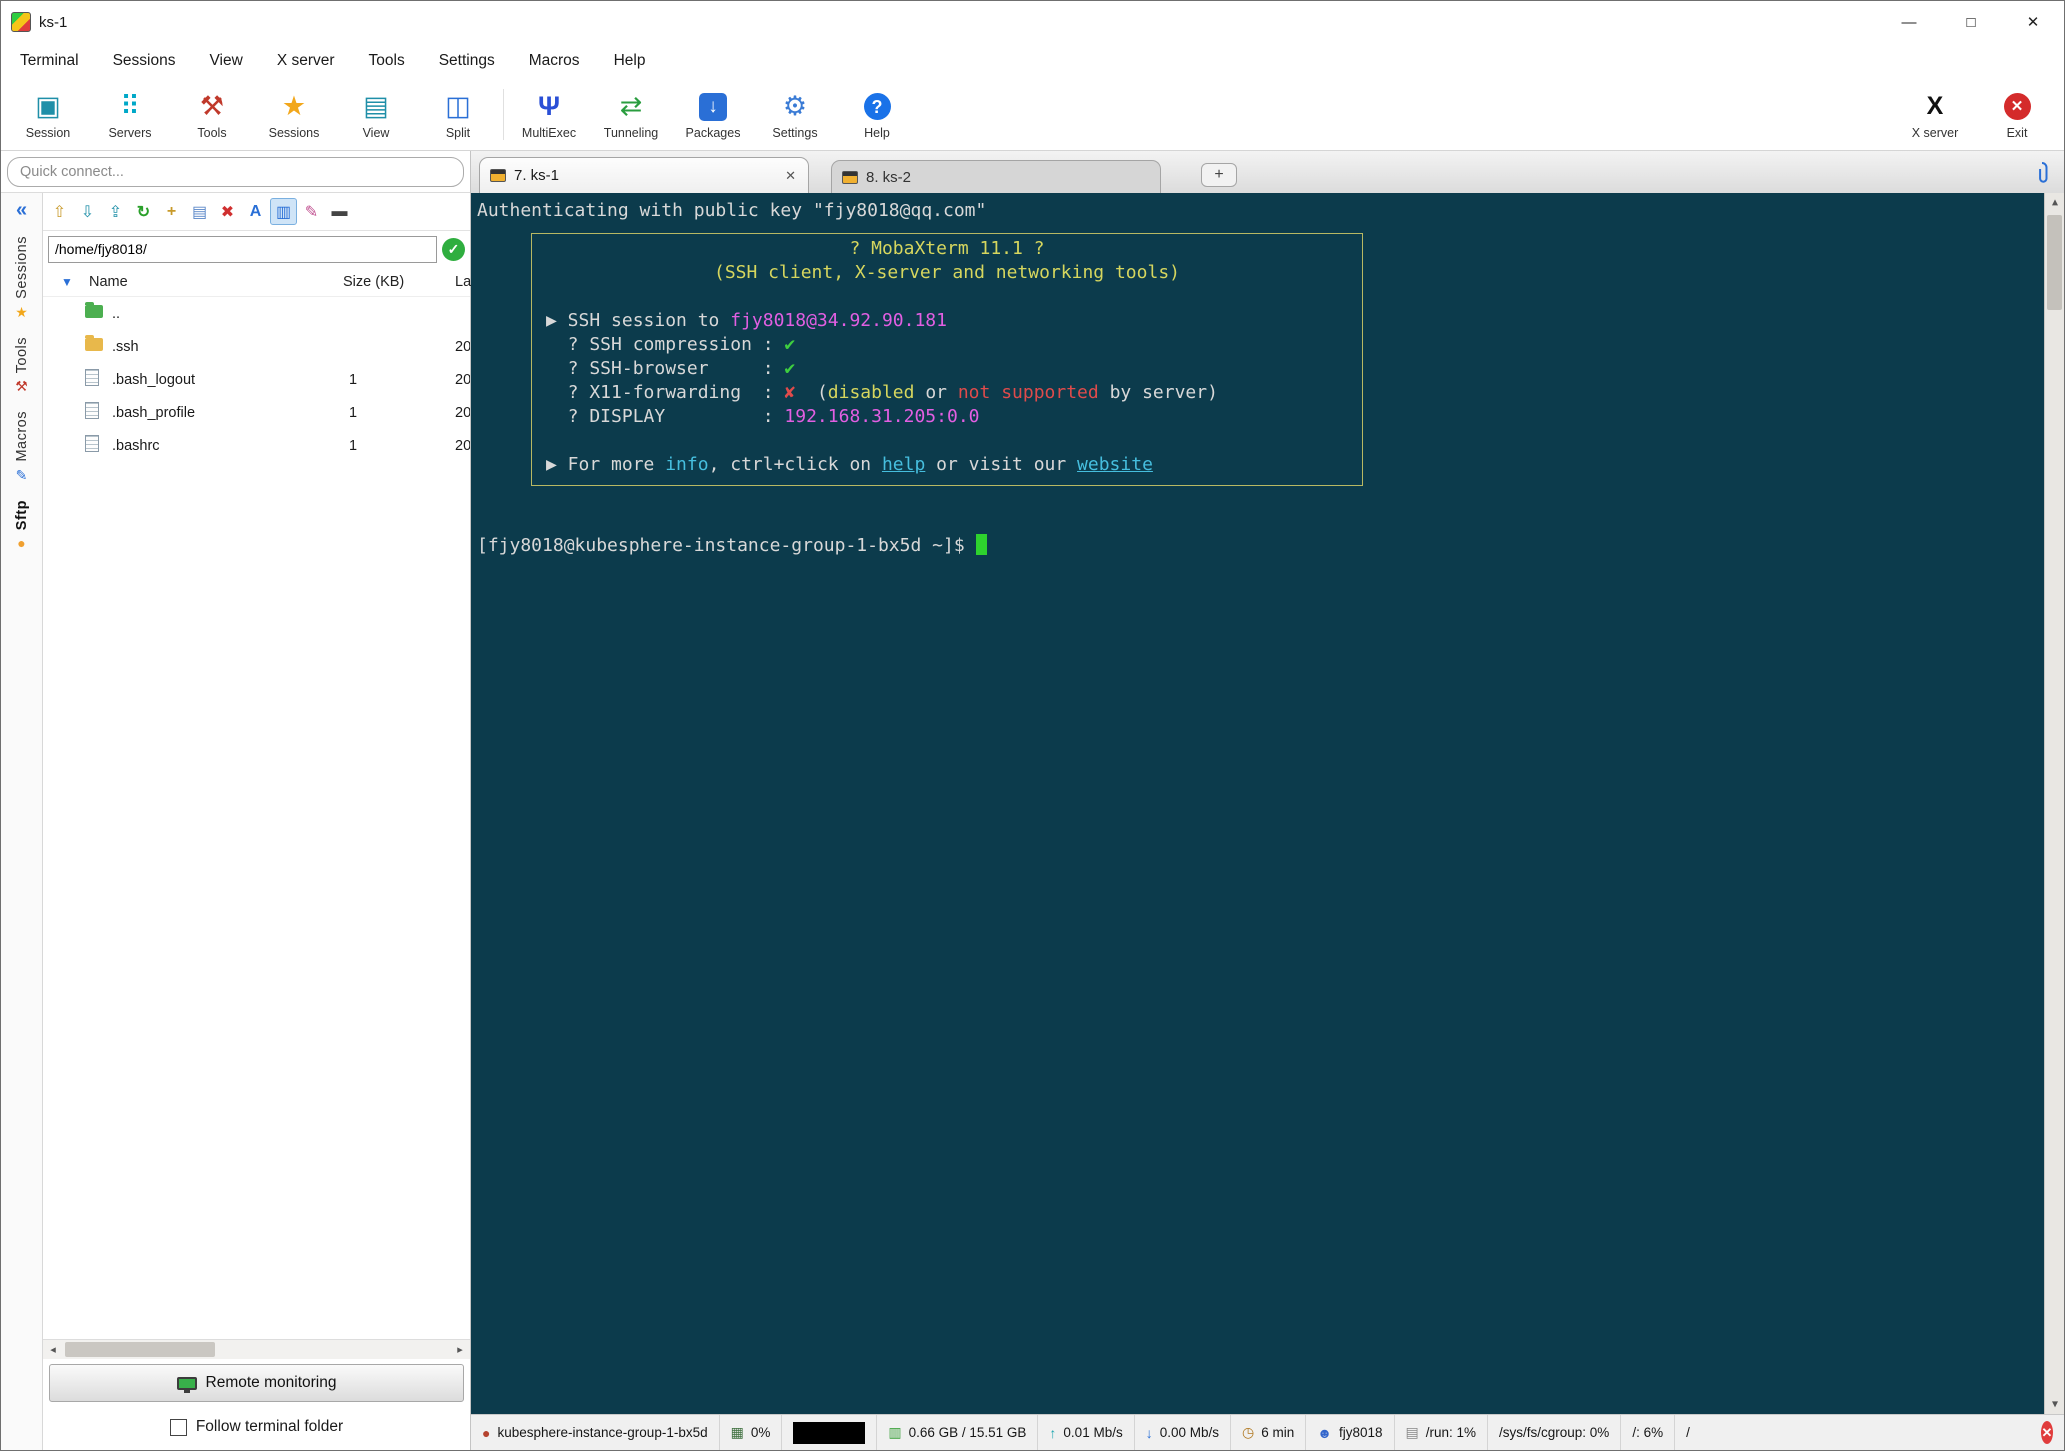  I want to click on folder-icon, so click(94, 343).